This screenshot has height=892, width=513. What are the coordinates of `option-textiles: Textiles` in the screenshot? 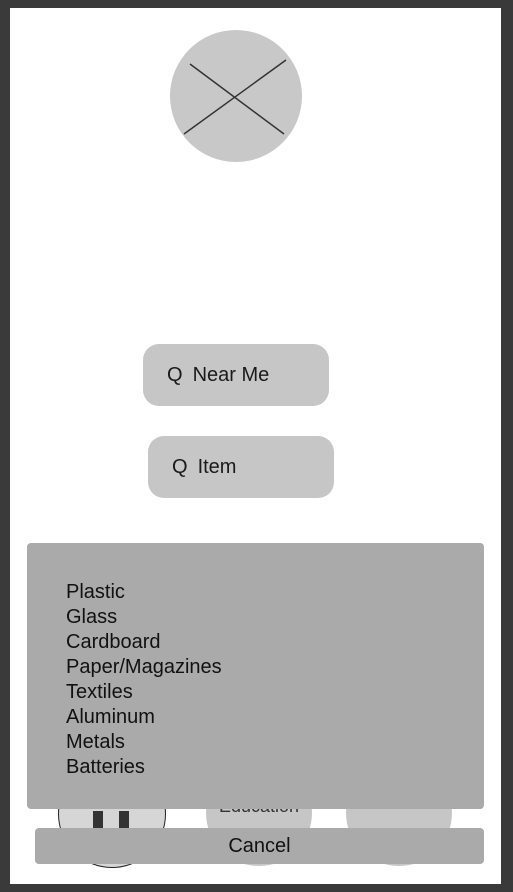 It's located at (144, 692).